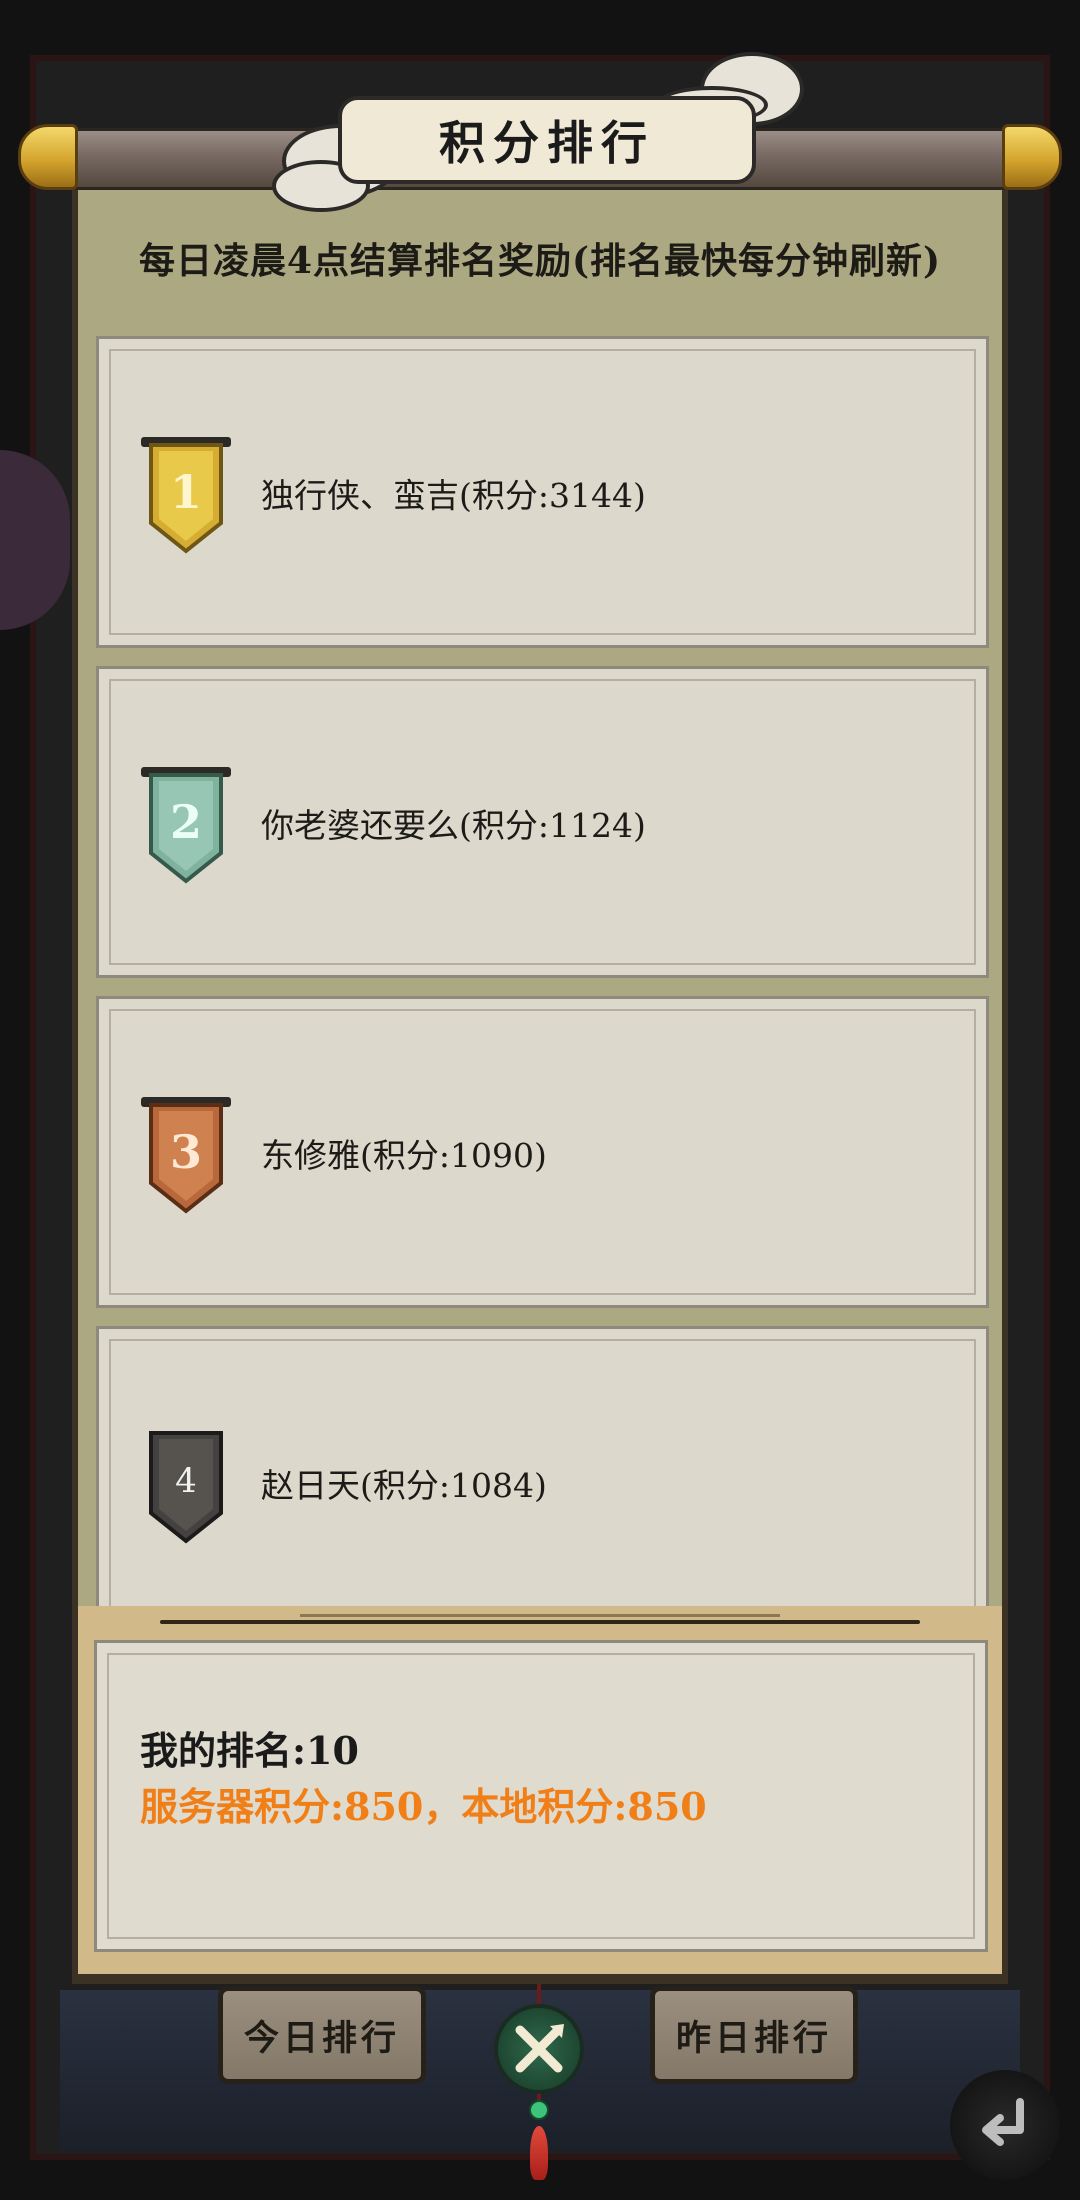  I want to click on rank-number: 1, so click(185, 492).